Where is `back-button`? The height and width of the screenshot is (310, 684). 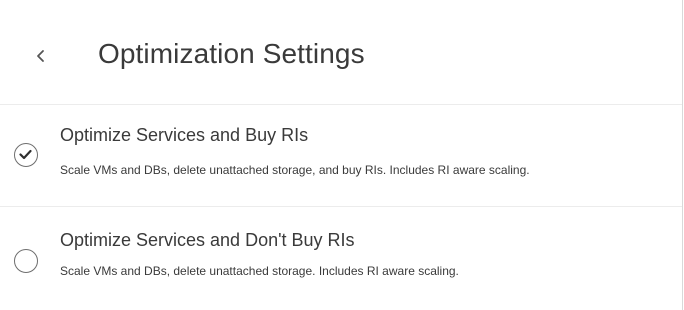 back-button is located at coordinates (41, 56).